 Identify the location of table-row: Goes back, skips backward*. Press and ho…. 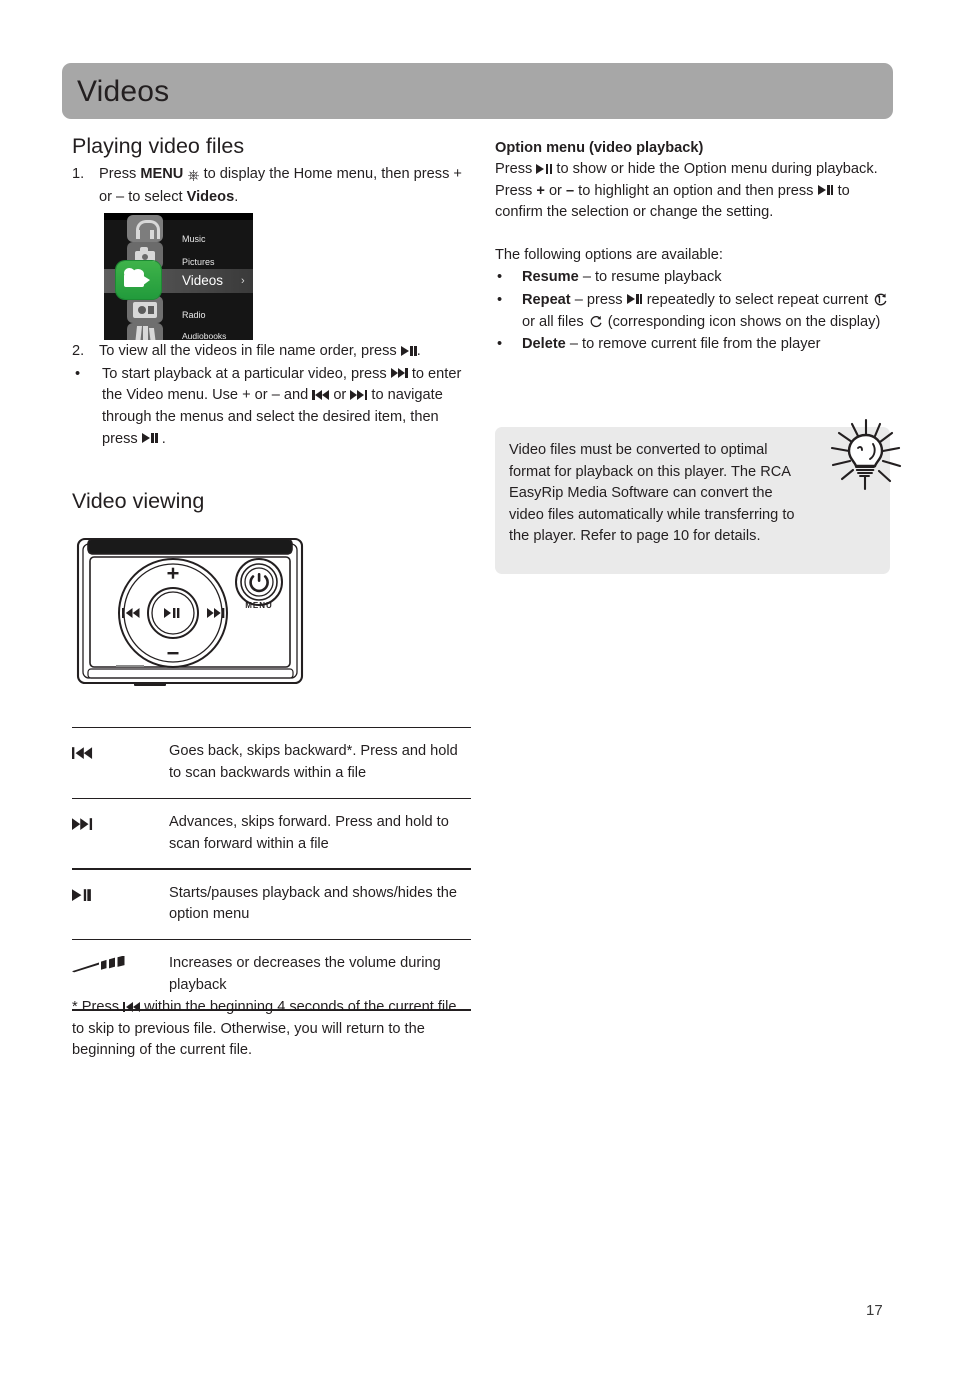
(271, 762).